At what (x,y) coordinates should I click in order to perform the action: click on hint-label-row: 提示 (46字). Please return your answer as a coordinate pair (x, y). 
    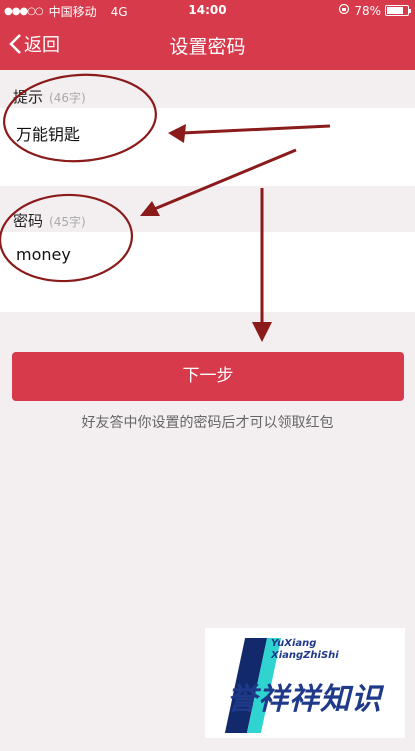
    Looking at the image, I should click on (49, 96).